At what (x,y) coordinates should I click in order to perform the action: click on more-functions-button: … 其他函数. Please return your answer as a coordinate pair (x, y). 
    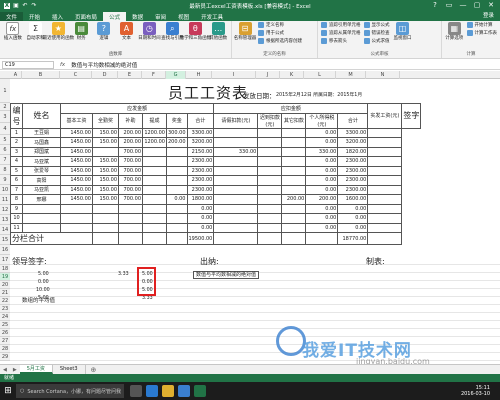
    Looking at the image, I should click on (218, 31).